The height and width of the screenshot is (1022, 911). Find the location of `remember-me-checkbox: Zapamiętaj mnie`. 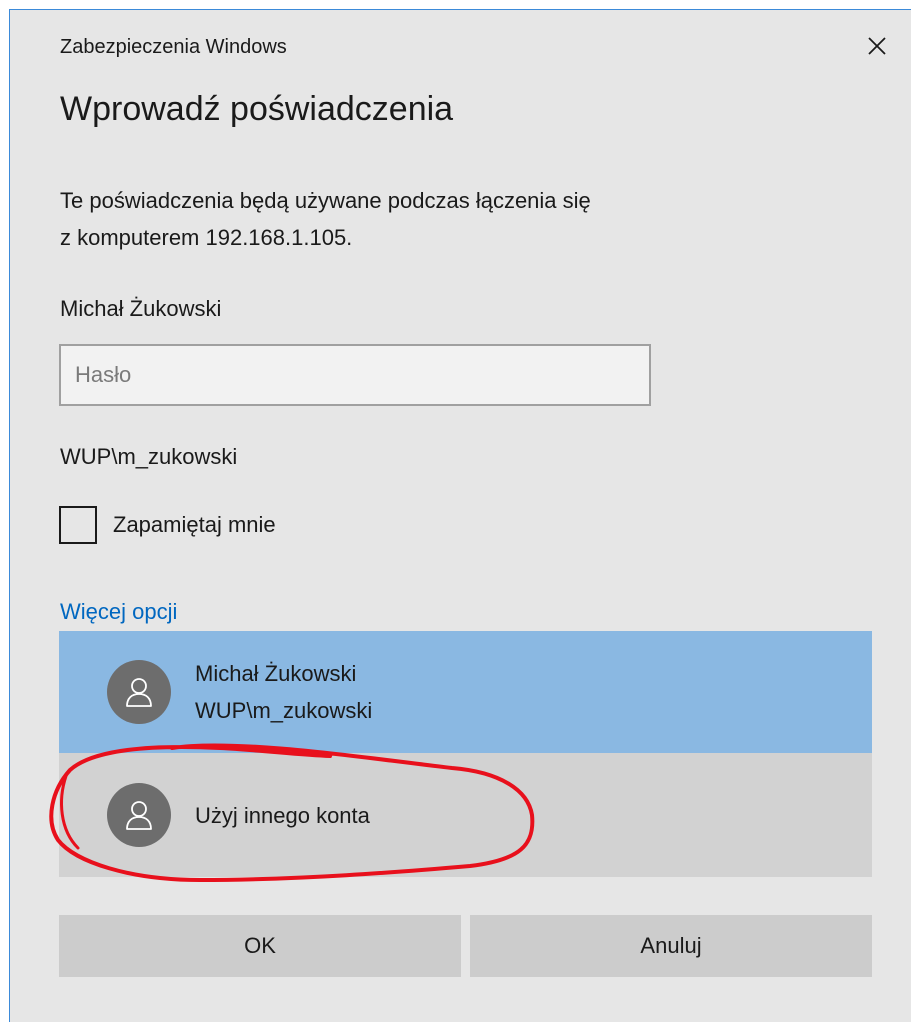

remember-me-checkbox: Zapamiętaj mnie is located at coordinates (167, 525).